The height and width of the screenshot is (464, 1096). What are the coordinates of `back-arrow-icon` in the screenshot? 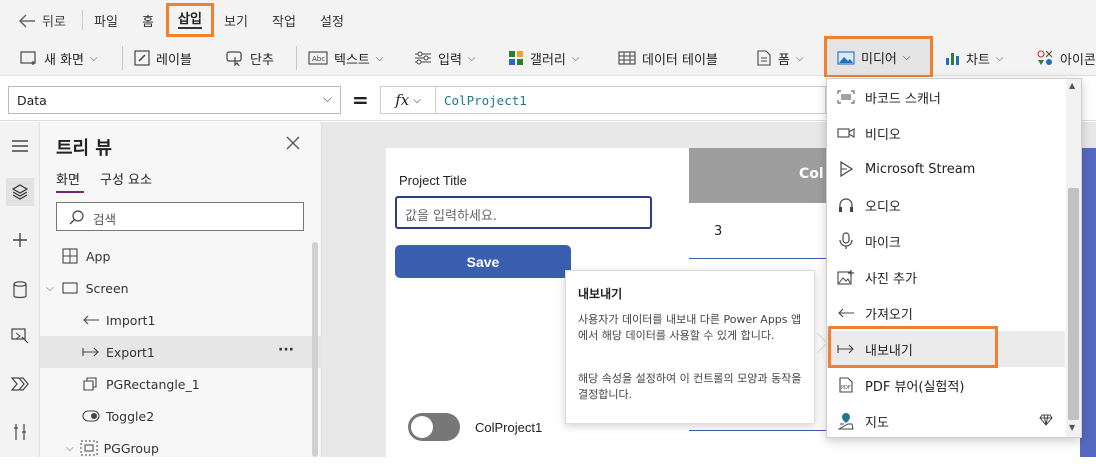 It's located at (27, 20).